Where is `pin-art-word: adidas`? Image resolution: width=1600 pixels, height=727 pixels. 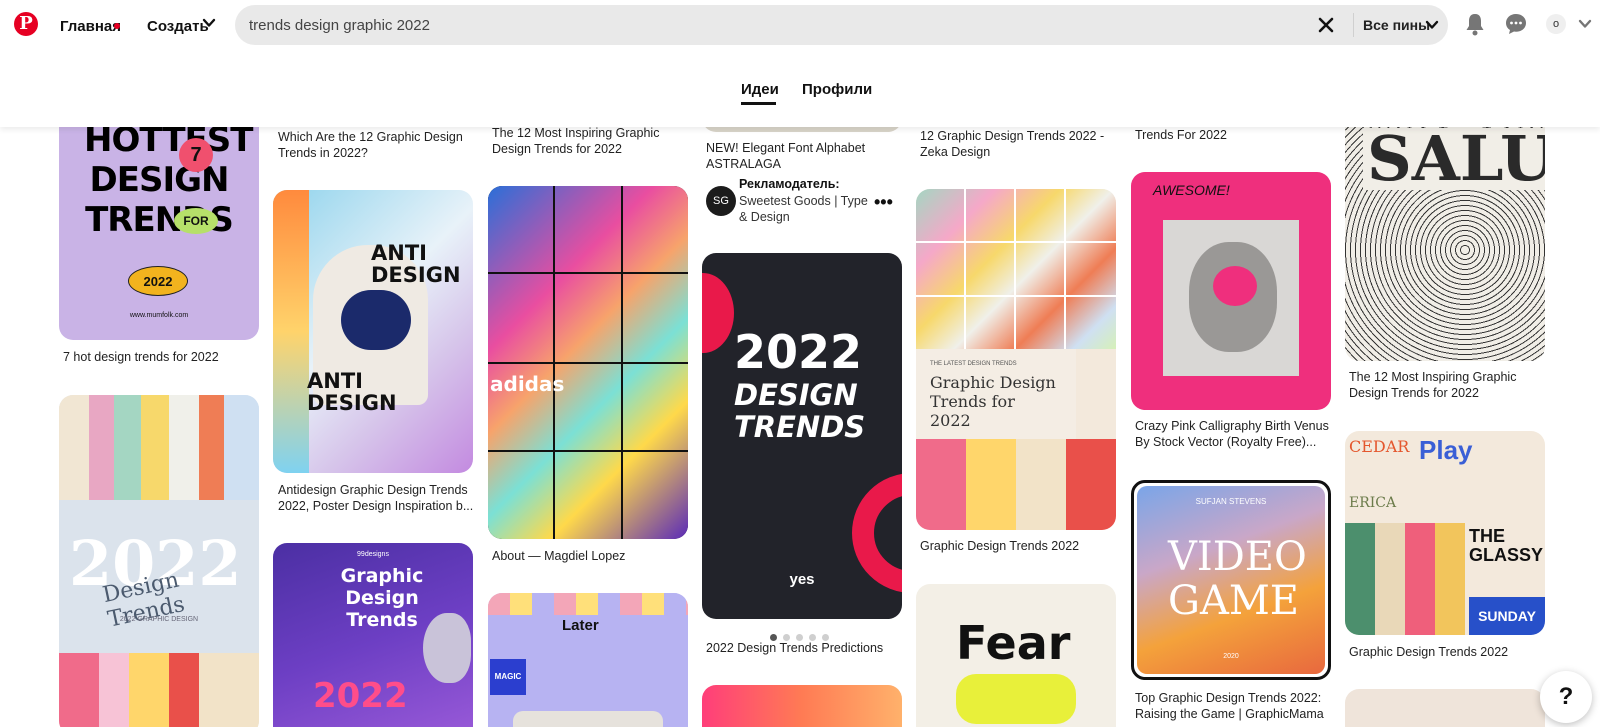
pin-art-word: adidas is located at coordinates (527, 384).